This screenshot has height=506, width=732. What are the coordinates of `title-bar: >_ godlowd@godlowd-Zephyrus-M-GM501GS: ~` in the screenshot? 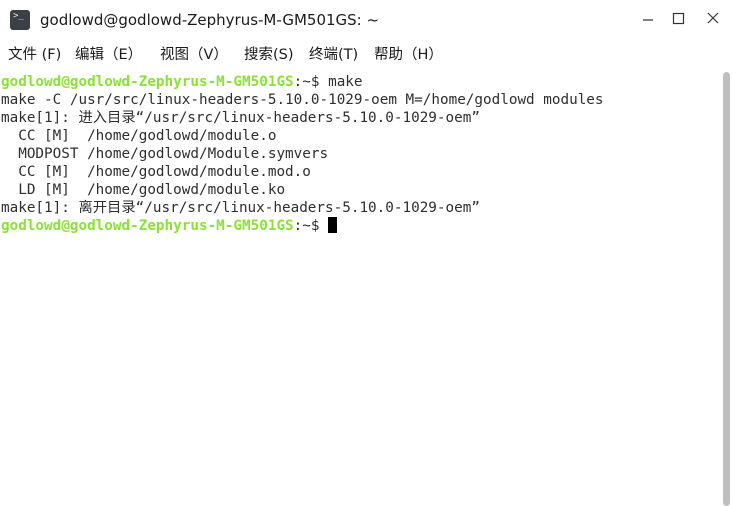 It's located at (366, 19).